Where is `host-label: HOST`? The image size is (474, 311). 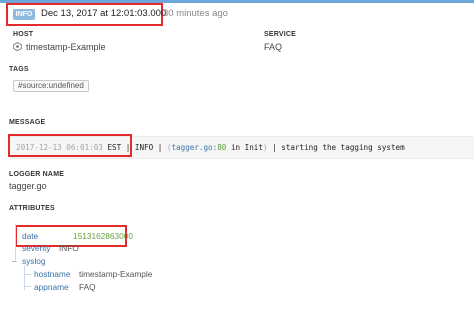
host-label: HOST is located at coordinates (23, 34).